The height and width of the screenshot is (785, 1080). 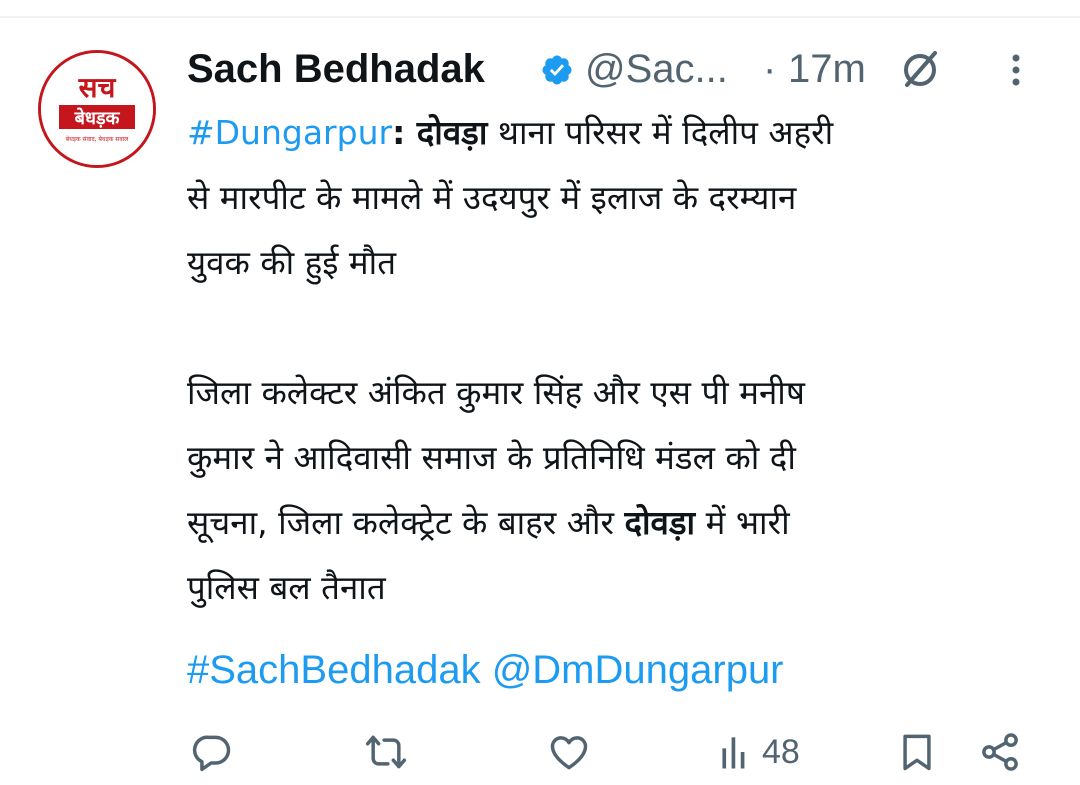 I want to click on logo-text-bedhadak: बेधड़क, so click(x=97, y=118).